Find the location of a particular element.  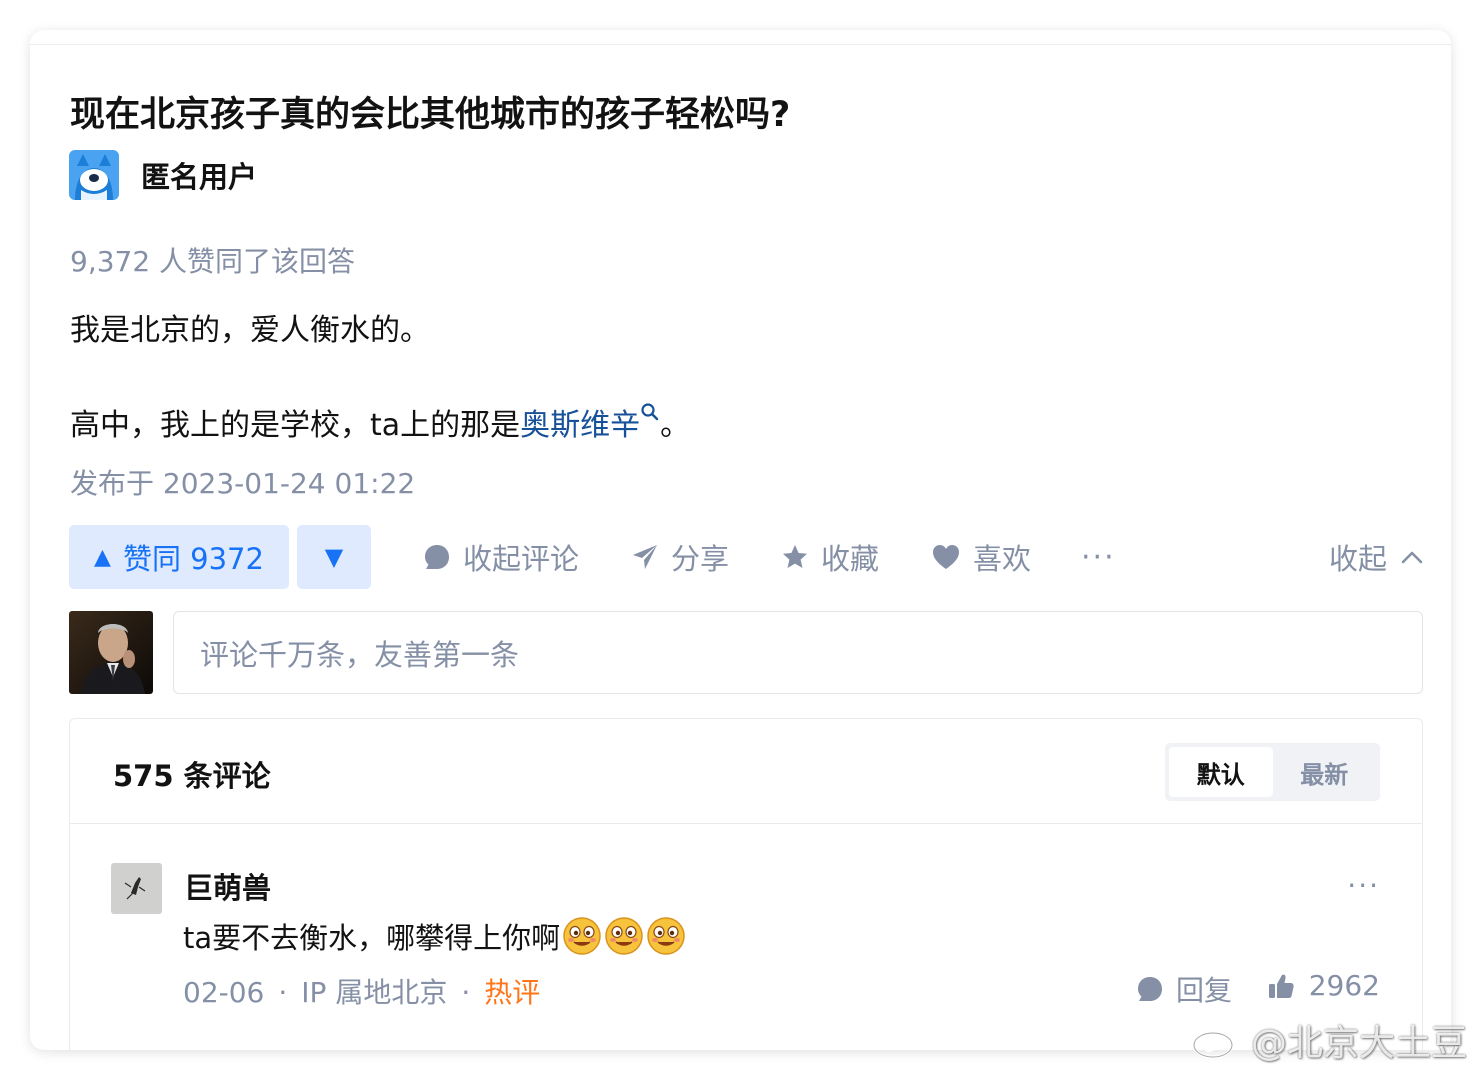

triangle-down-icon: ▼ is located at coordinates (334, 557).